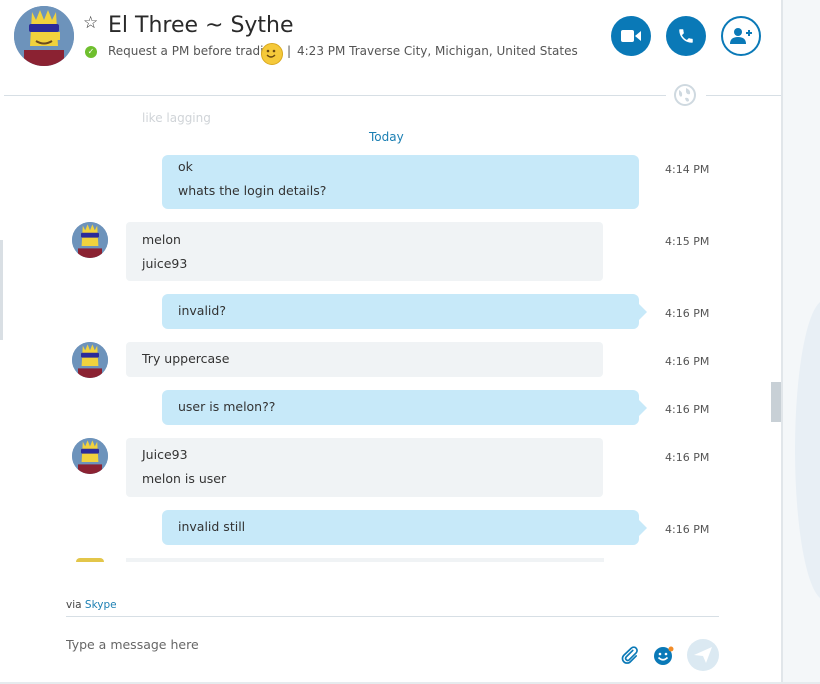 The width and height of the screenshot is (820, 684). What do you see at coordinates (90, 560) in the screenshot?
I see `sender-avatar-partial` at bounding box center [90, 560].